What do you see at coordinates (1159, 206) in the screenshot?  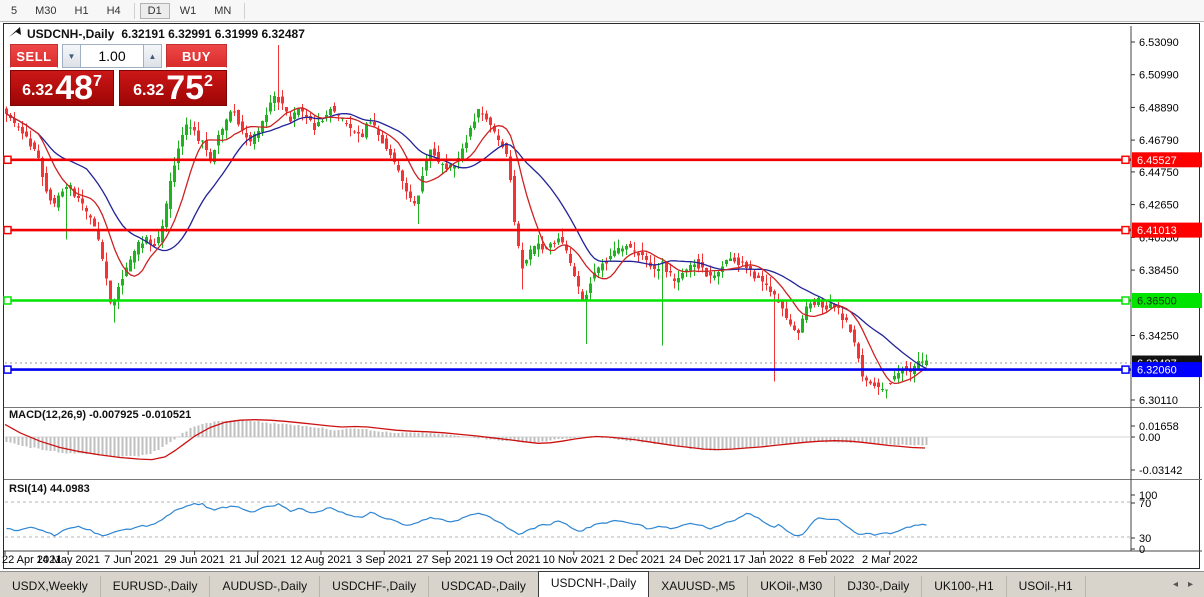 I see `price-axis-label: 6.42650` at bounding box center [1159, 206].